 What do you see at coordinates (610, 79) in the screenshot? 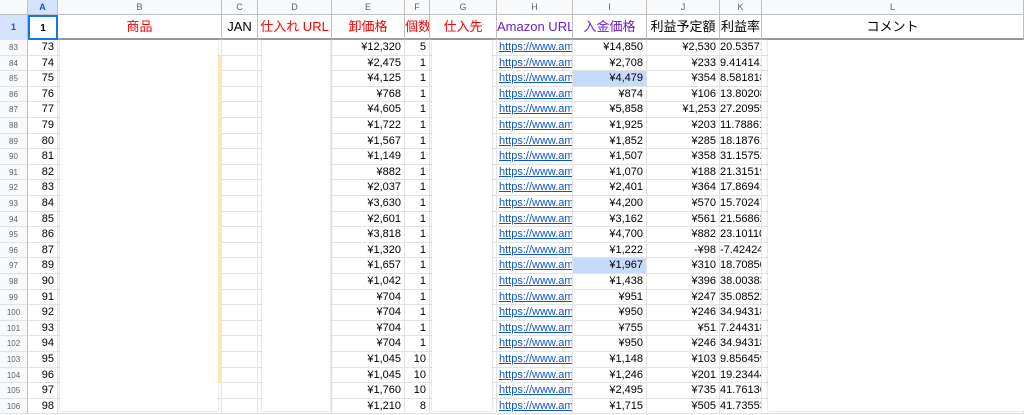
I see `cell-i85: ¥4,479` at bounding box center [610, 79].